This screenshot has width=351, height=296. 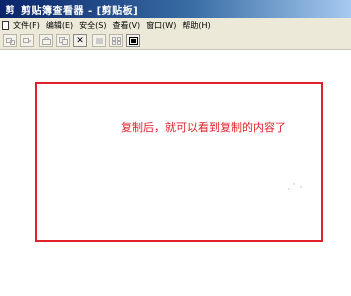 I want to click on disconnect-button, so click(x=27, y=40).